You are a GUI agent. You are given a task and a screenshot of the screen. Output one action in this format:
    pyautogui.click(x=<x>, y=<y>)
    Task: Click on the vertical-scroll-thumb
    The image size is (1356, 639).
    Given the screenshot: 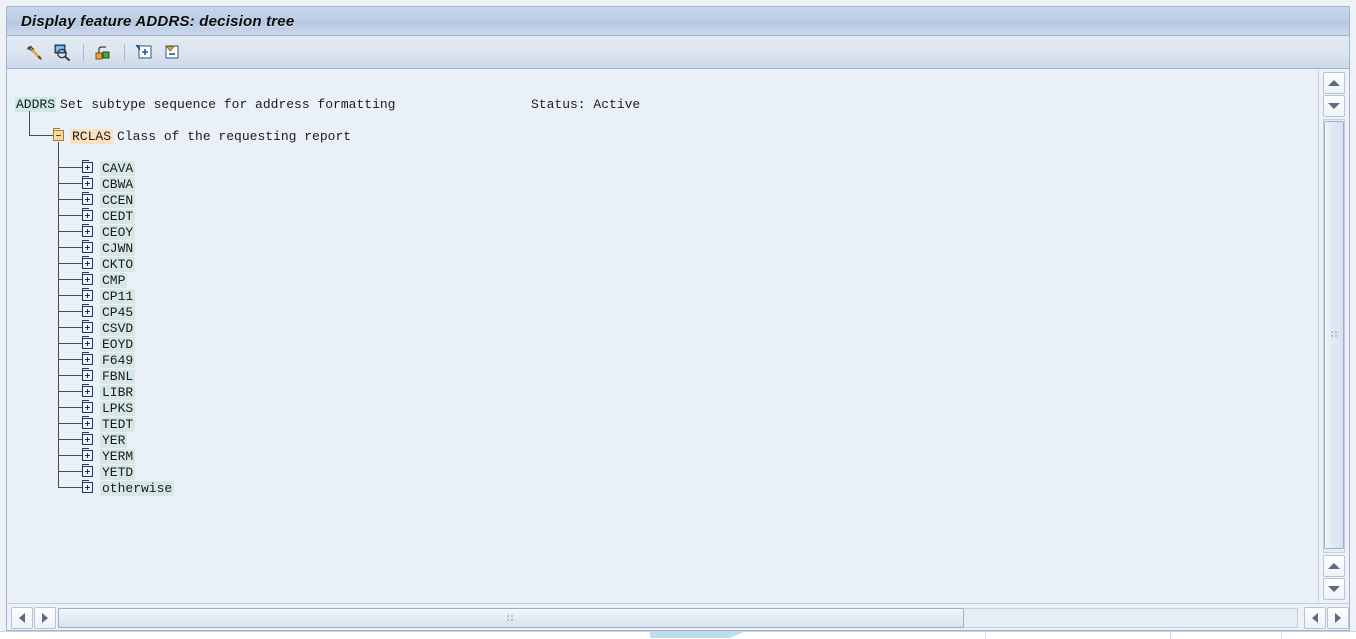 What is the action you would take?
    pyautogui.click(x=1334, y=335)
    